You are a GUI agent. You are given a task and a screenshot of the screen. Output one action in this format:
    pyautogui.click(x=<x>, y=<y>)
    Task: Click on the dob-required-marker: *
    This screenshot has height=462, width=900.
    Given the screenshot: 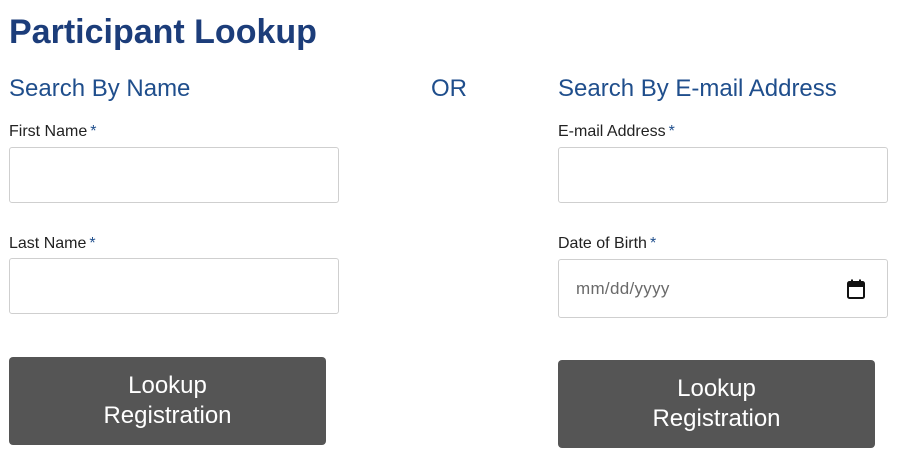 What is the action you would take?
    pyautogui.click(x=653, y=243)
    